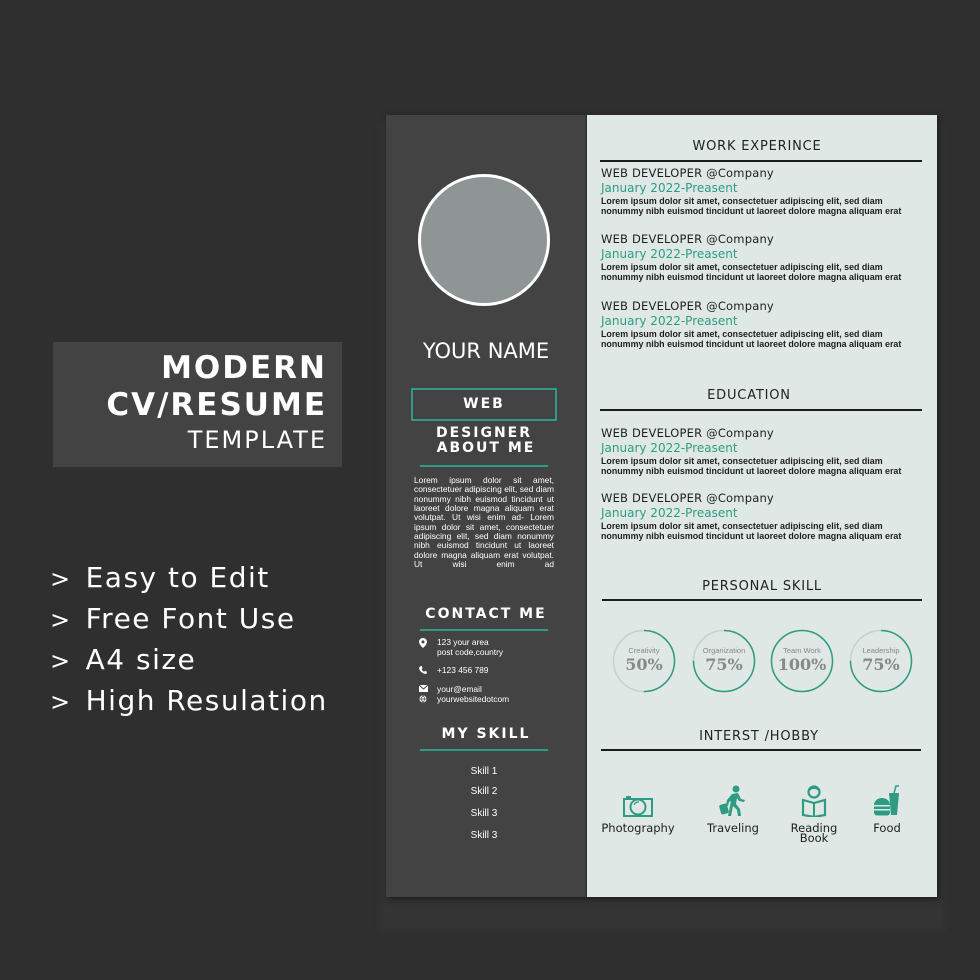 This screenshot has width=980, height=980. What do you see at coordinates (484, 466) in the screenshot?
I see `about-divider` at bounding box center [484, 466].